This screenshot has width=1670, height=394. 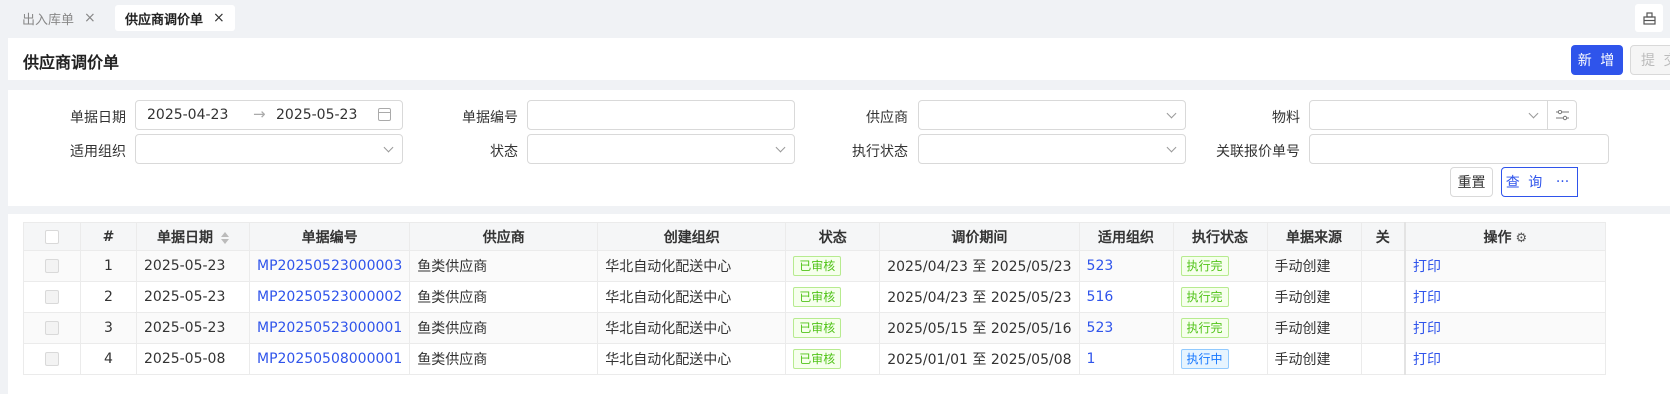 What do you see at coordinates (1204, 359) in the screenshot?
I see `exec-status-badge: 执行中` at bounding box center [1204, 359].